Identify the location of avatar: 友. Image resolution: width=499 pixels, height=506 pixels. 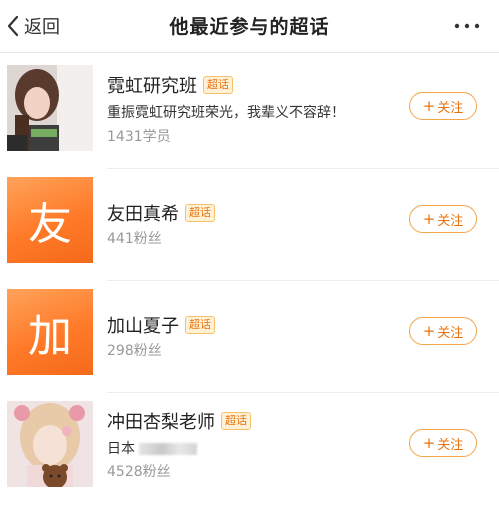
(50, 220).